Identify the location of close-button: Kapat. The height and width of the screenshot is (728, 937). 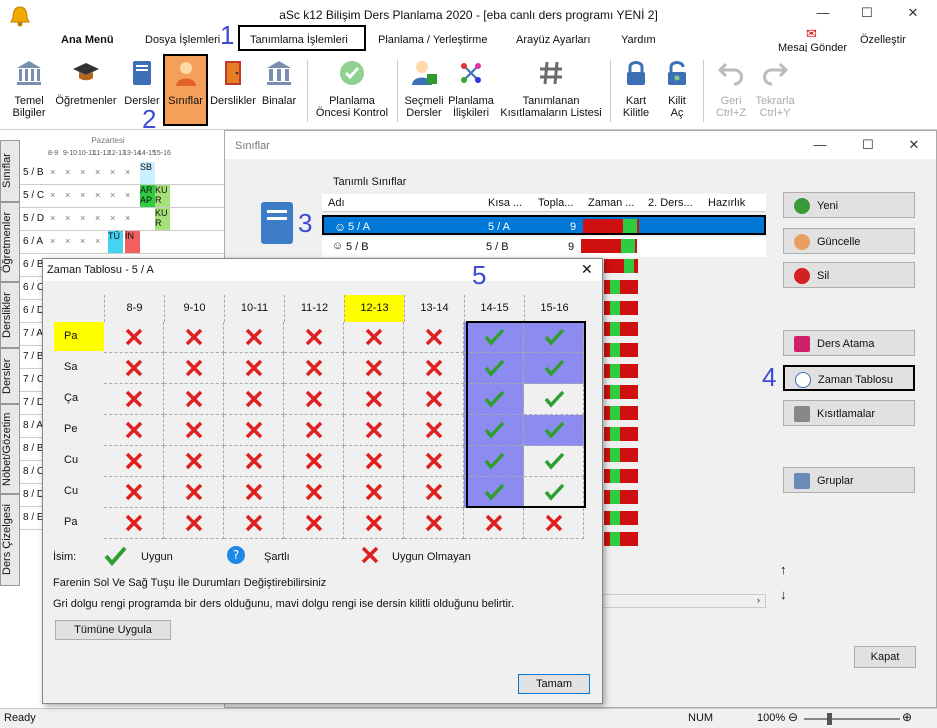
(885, 657).